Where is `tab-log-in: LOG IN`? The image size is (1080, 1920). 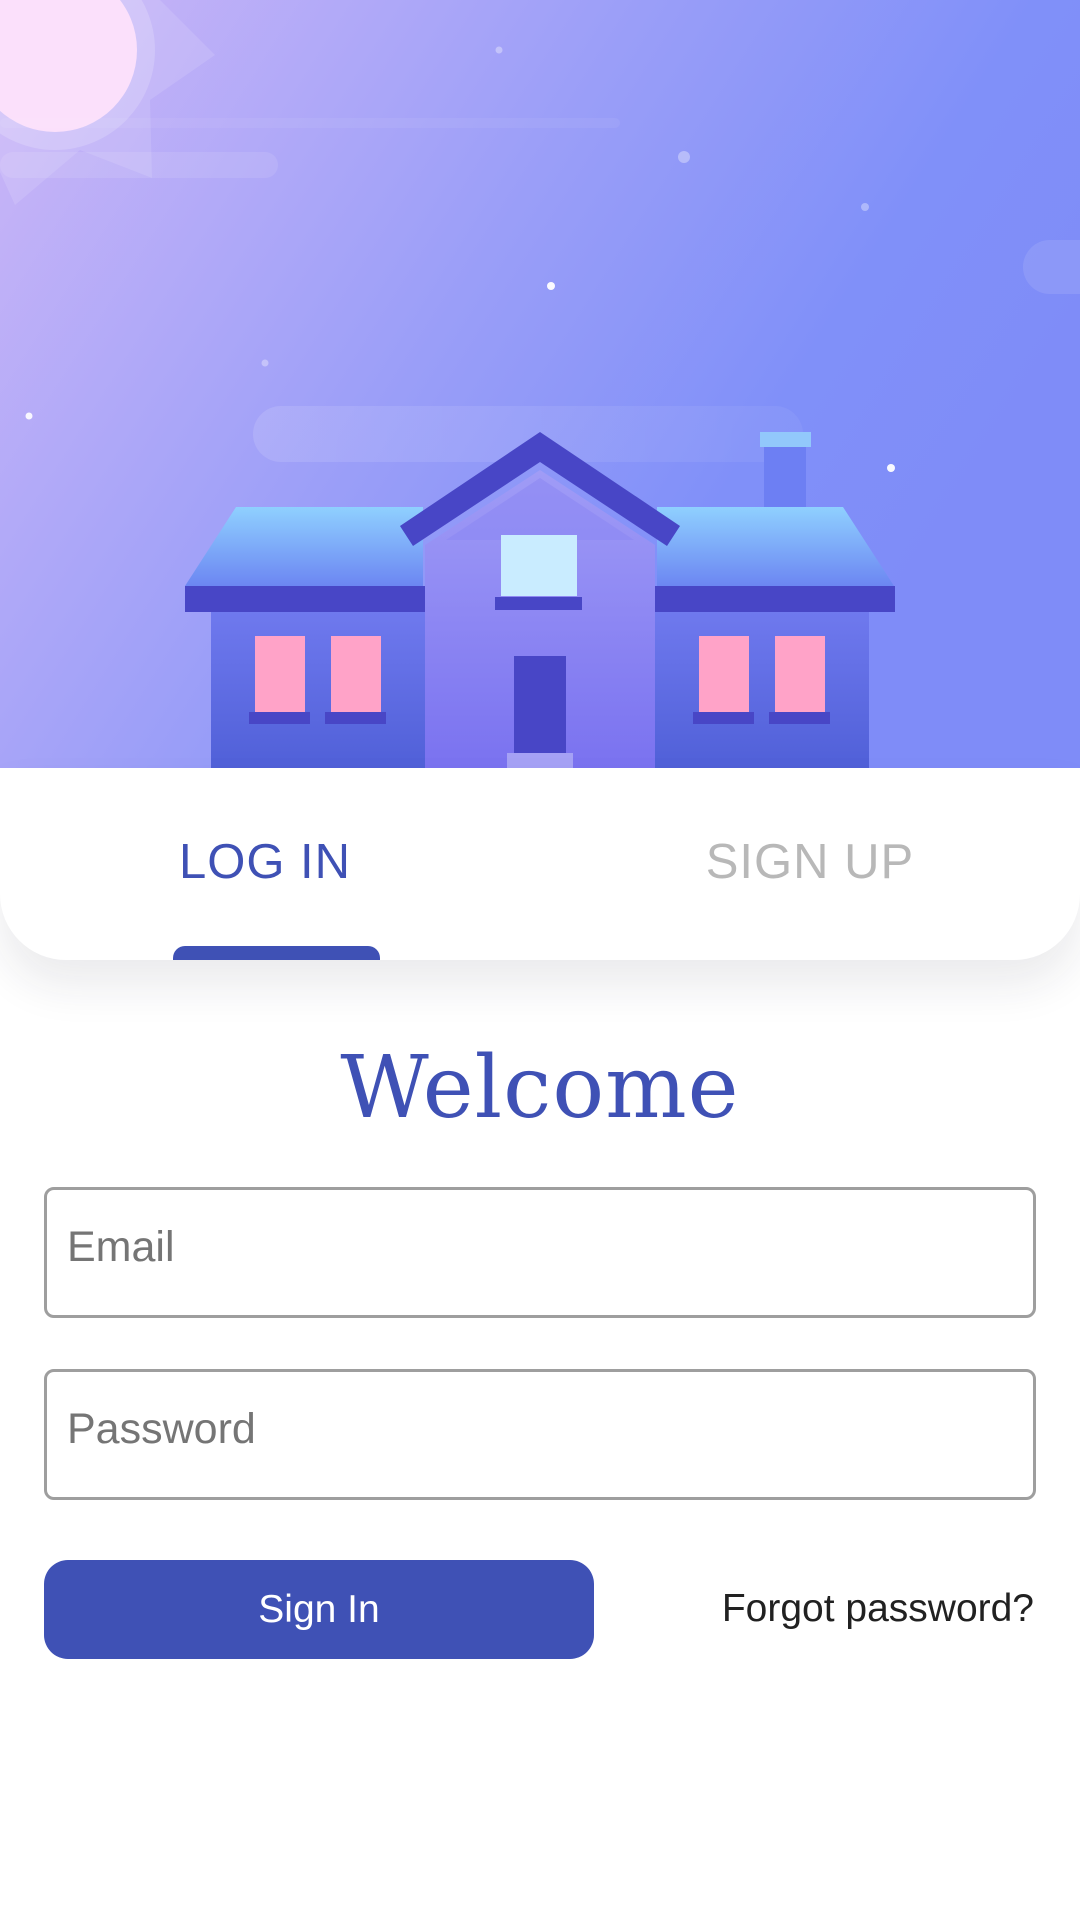
tab-log-in: LOG IN is located at coordinates (270, 864).